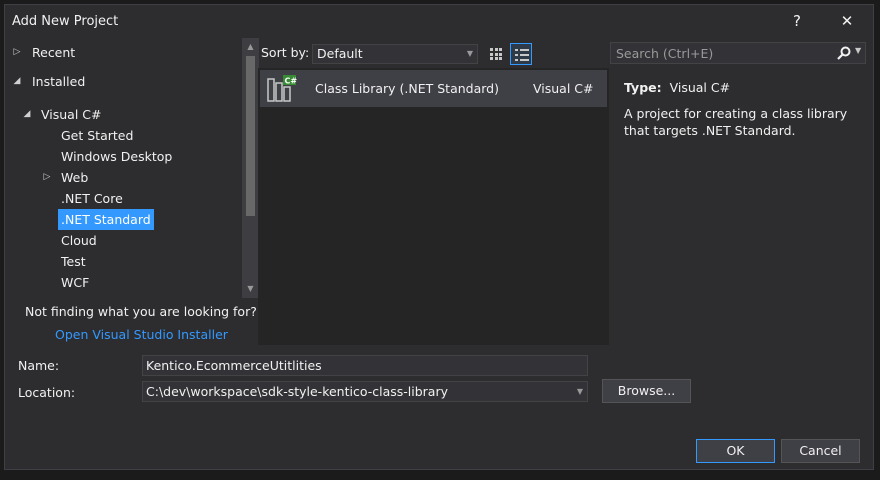 Image resolution: width=880 pixels, height=480 pixels. Describe the element at coordinates (407, 88) in the screenshot. I see `template-name: Class Library (.NET Standard)` at that location.